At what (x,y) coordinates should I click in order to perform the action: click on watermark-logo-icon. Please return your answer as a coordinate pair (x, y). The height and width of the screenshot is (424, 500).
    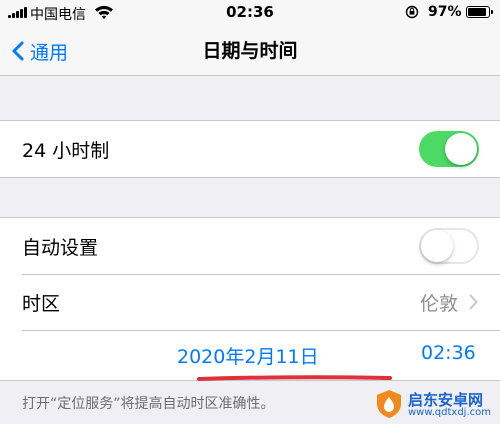
    Looking at the image, I should click on (389, 404).